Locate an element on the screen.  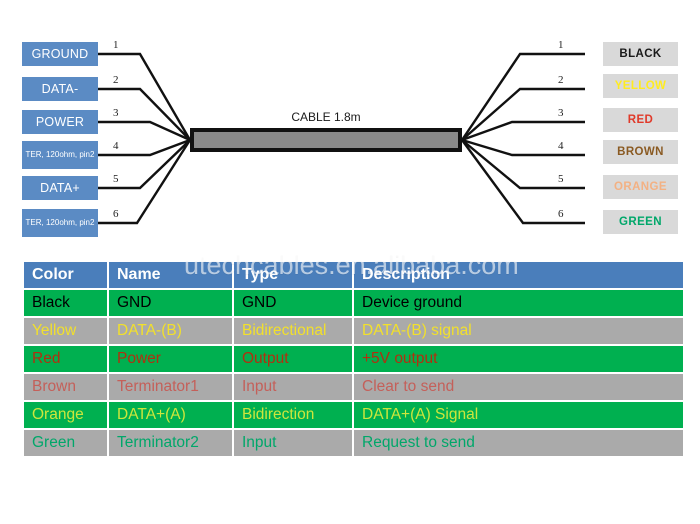
color-box-green: GREEN is located at coordinates (640, 222).